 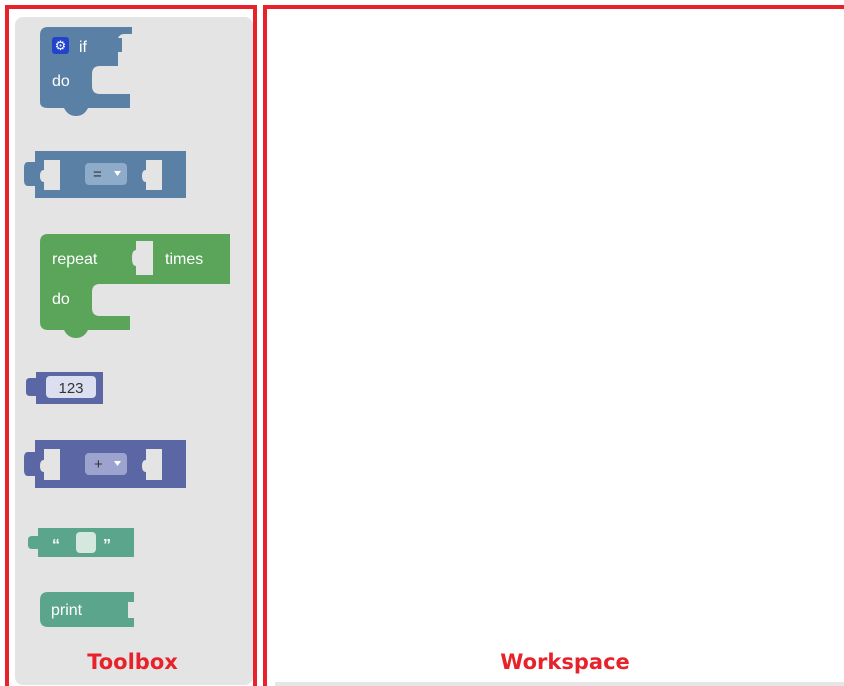 I want to click on open-quote: “, so click(x=56, y=545).